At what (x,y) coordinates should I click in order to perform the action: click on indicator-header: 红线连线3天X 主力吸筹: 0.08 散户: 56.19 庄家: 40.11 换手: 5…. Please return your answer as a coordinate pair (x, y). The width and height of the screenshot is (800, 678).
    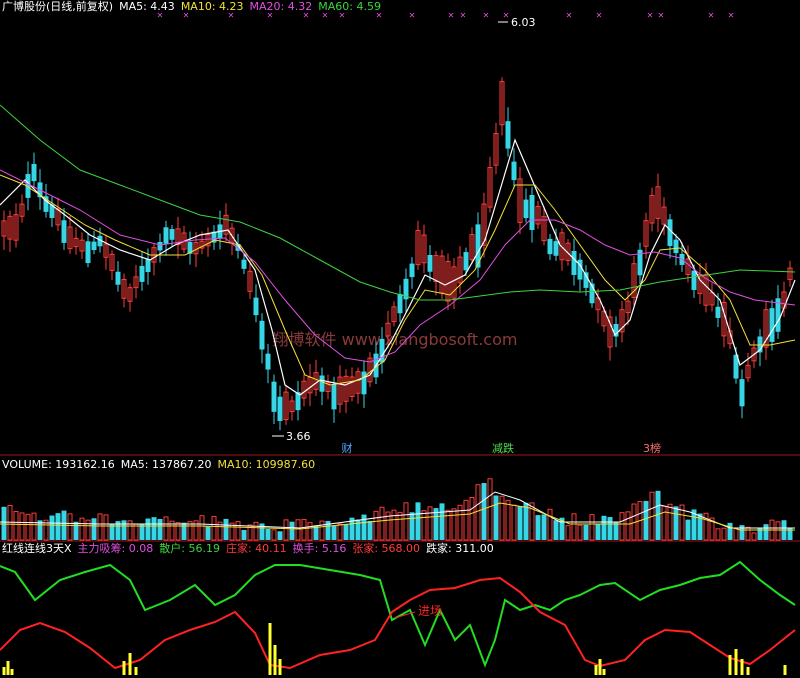
    Looking at the image, I should click on (251, 549).